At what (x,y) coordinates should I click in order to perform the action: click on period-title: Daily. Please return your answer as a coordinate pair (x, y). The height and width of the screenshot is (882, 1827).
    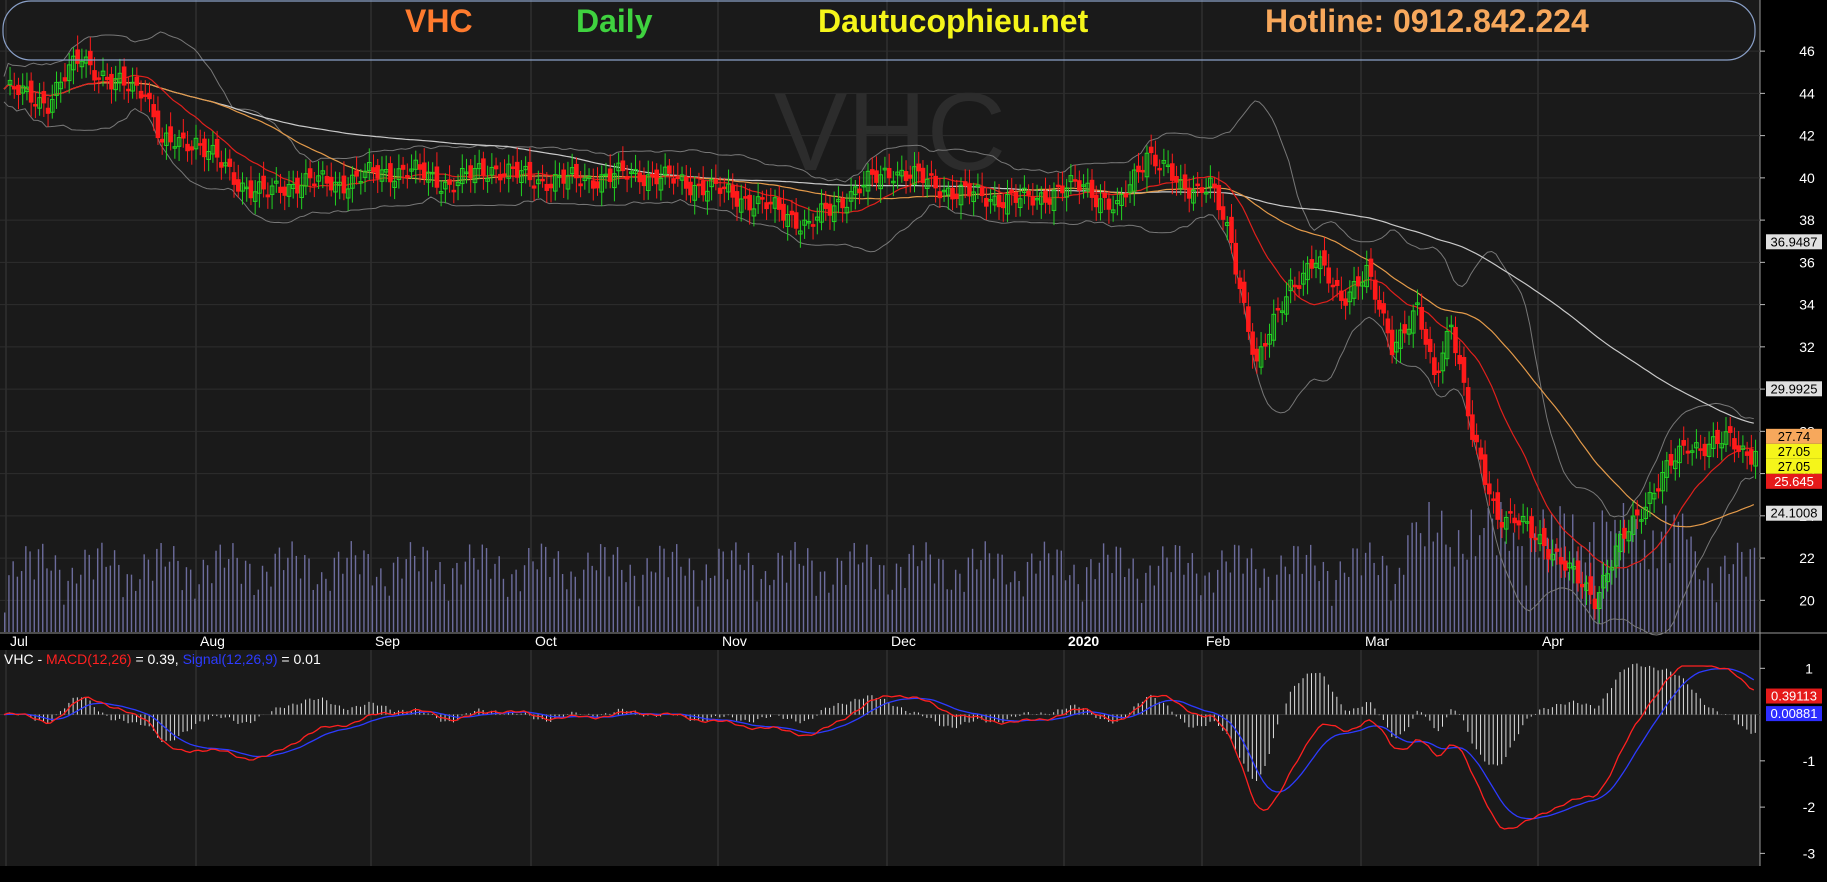
    Looking at the image, I should click on (614, 21).